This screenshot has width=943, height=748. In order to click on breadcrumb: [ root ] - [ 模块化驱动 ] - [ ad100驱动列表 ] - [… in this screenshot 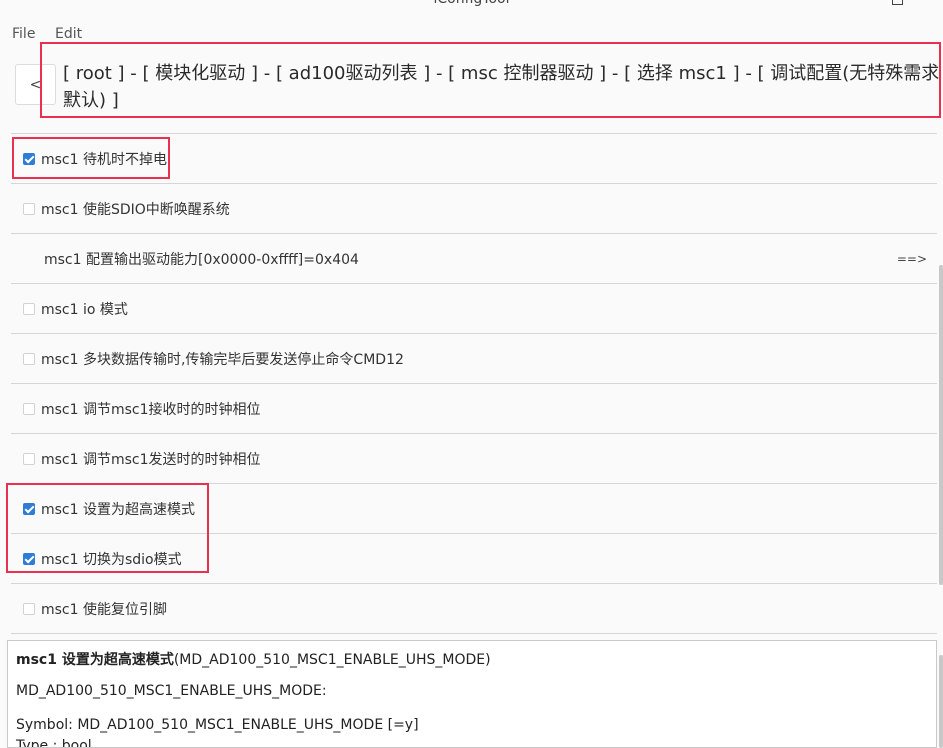, I will do `click(501, 87)`.